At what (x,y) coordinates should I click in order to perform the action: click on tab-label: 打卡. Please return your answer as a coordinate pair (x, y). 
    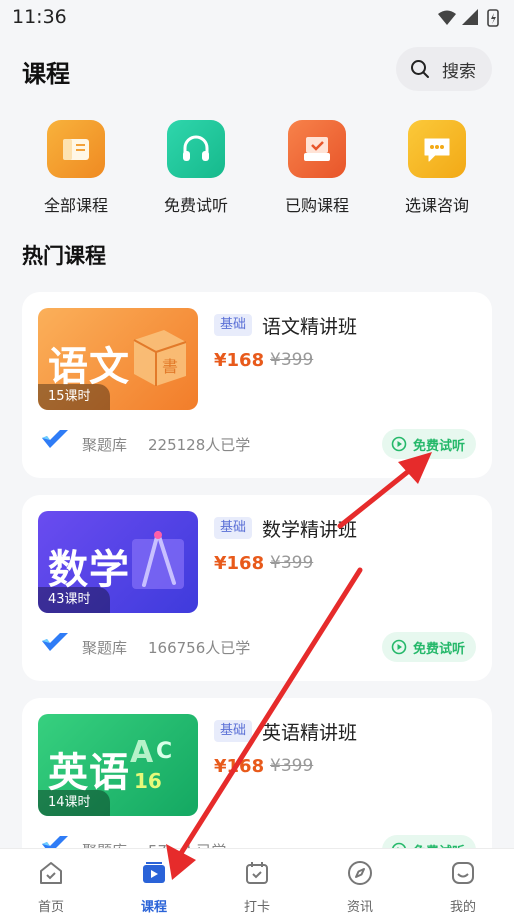
    Looking at the image, I should click on (256, 907).